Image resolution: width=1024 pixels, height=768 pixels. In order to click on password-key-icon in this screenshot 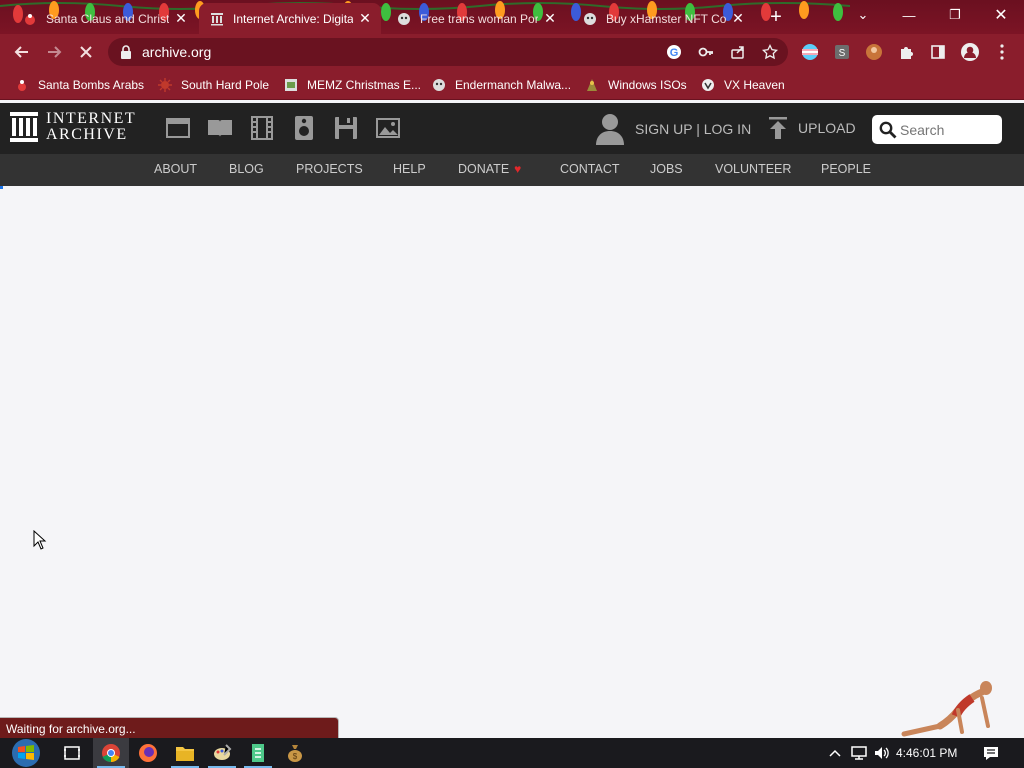, I will do `click(706, 52)`.